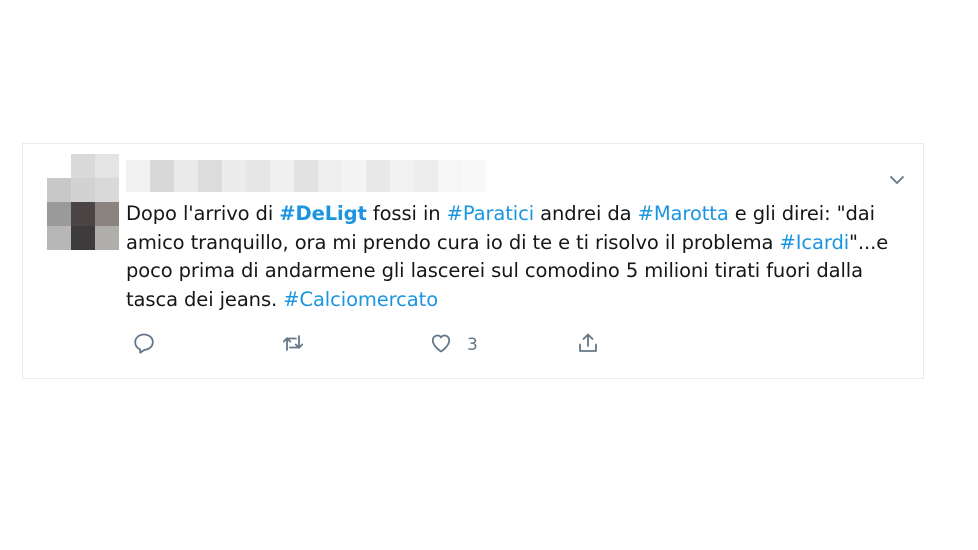 This screenshot has width=978, height=550. What do you see at coordinates (815, 242) in the screenshot?
I see `hashtag-link: #Icardi` at bounding box center [815, 242].